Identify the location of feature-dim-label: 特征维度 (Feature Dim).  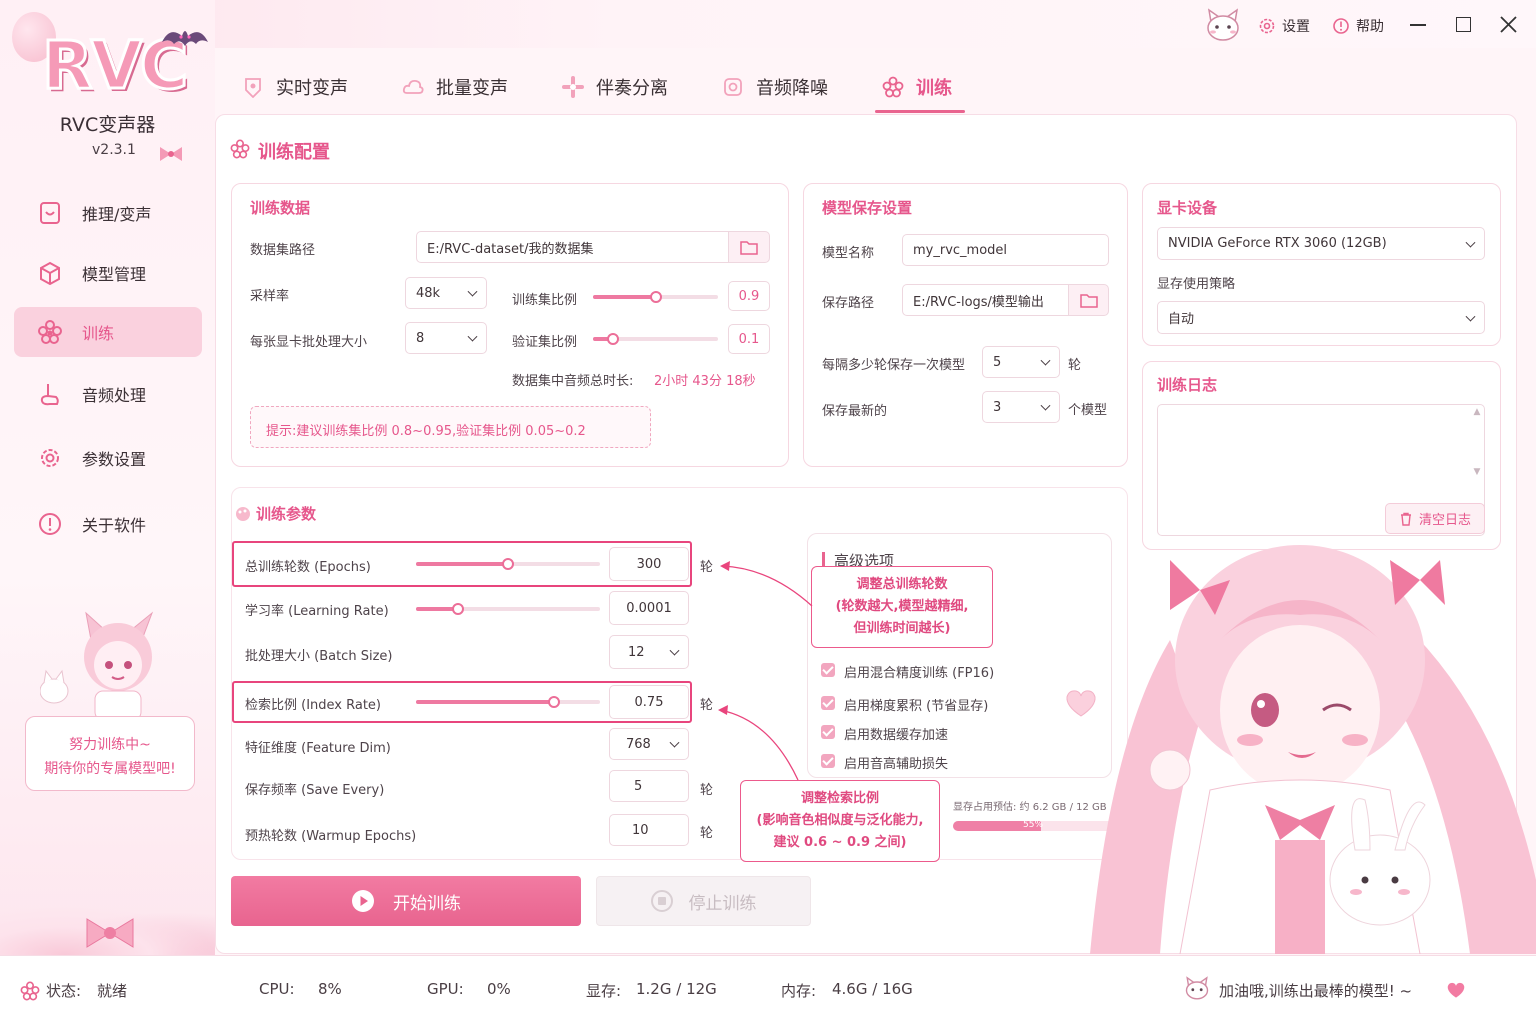
(318, 748).